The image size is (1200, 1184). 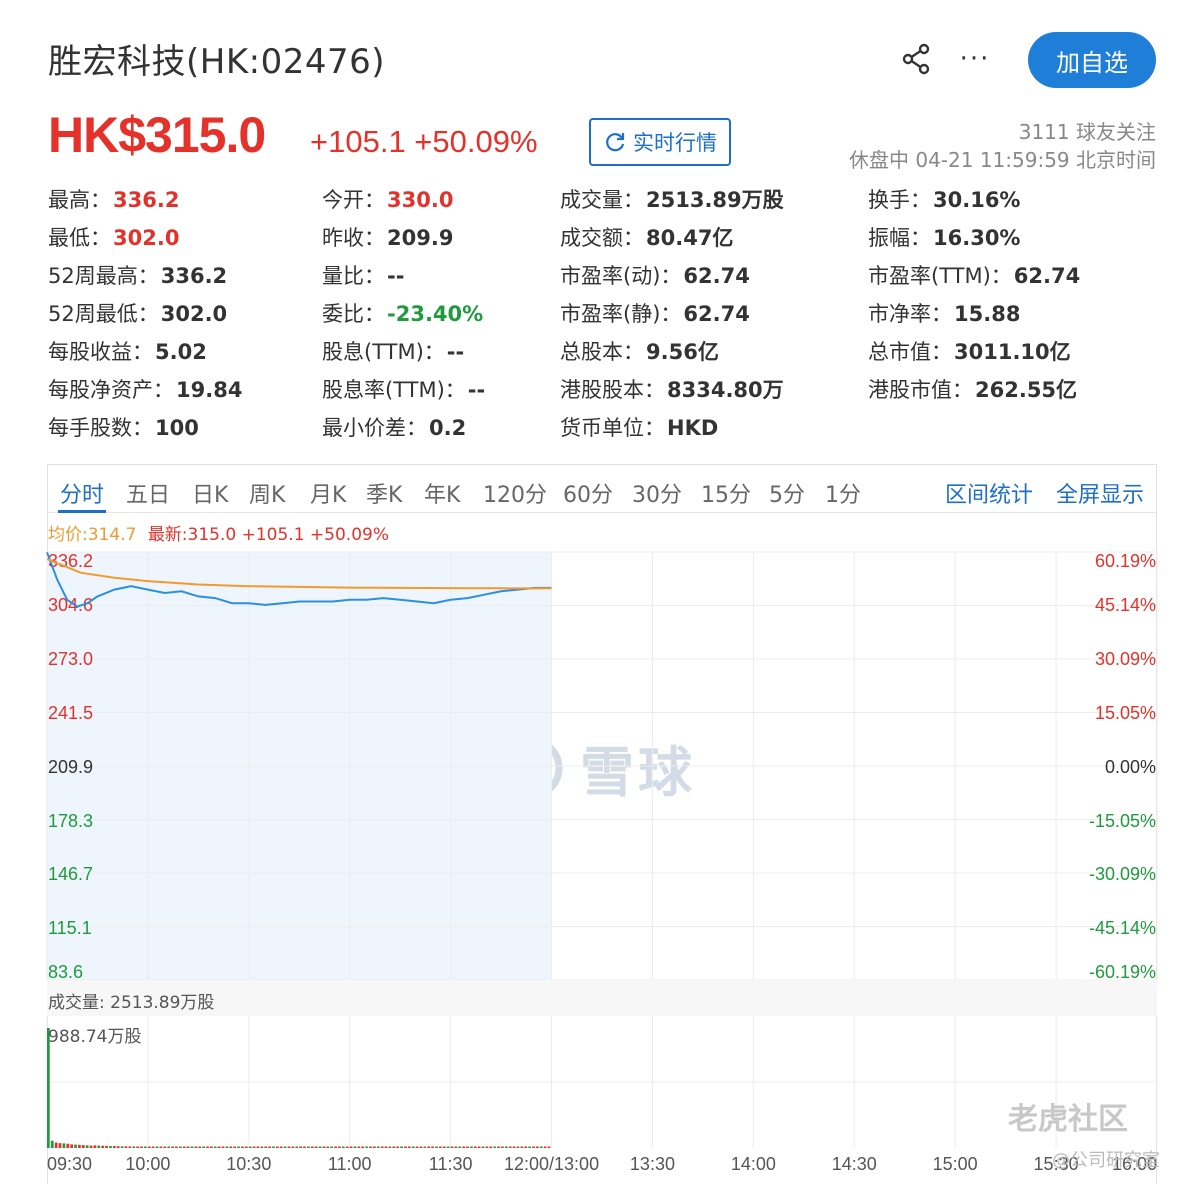 I want to click on y-axis-right-label: -30.09%, so click(x=1122, y=874).